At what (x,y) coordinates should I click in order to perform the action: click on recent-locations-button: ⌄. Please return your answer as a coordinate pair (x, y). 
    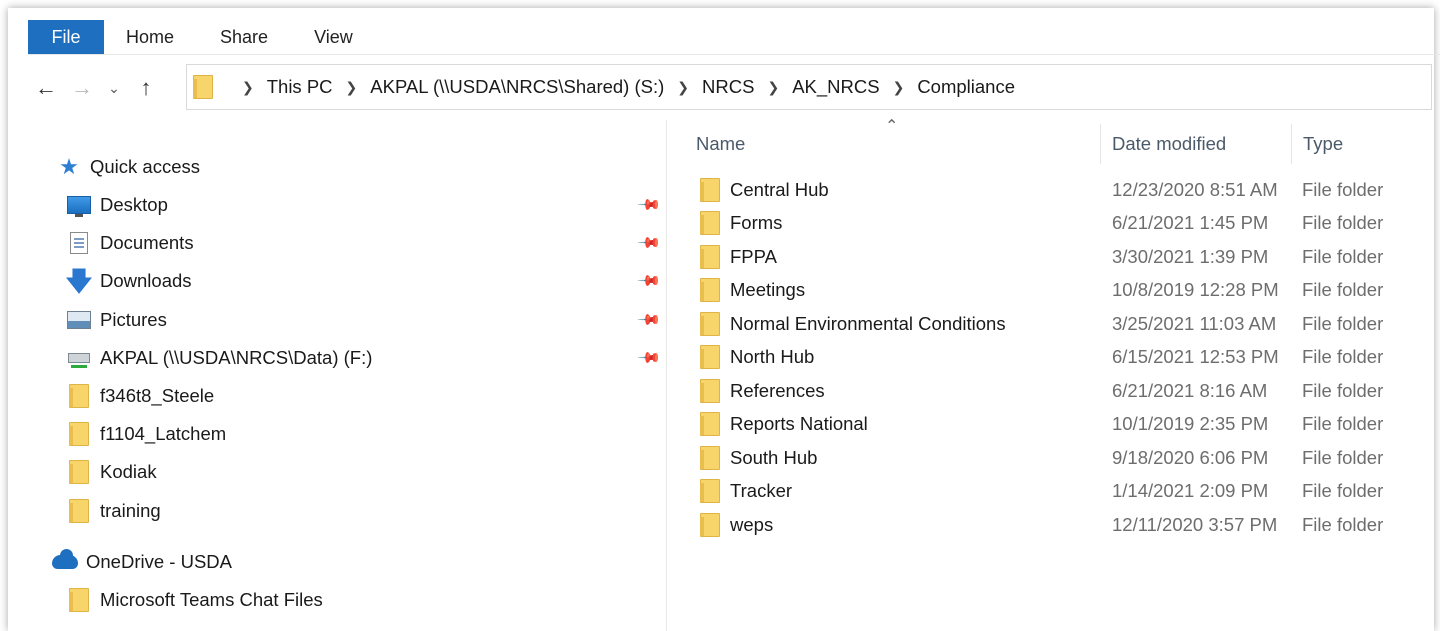
    Looking at the image, I should click on (114, 88).